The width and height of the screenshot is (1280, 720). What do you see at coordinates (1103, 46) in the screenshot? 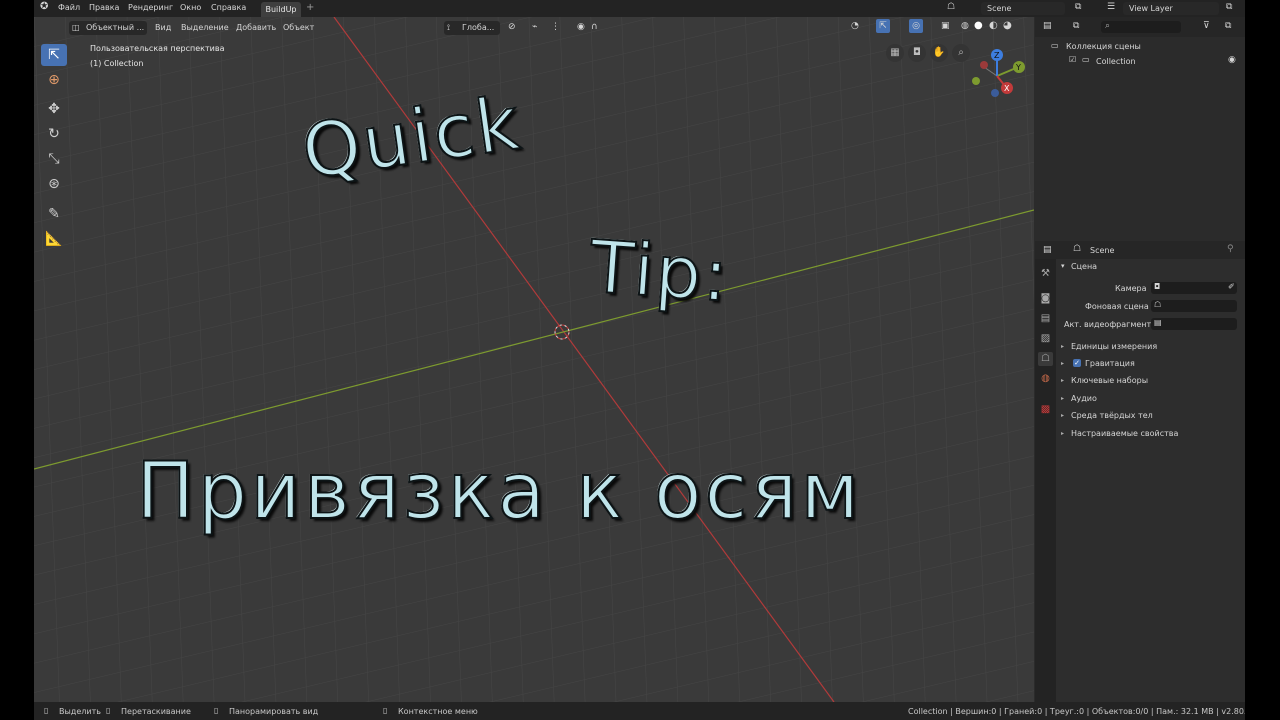
I see `scene-collection-label: Коллекция сцены` at bounding box center [1103, 46].